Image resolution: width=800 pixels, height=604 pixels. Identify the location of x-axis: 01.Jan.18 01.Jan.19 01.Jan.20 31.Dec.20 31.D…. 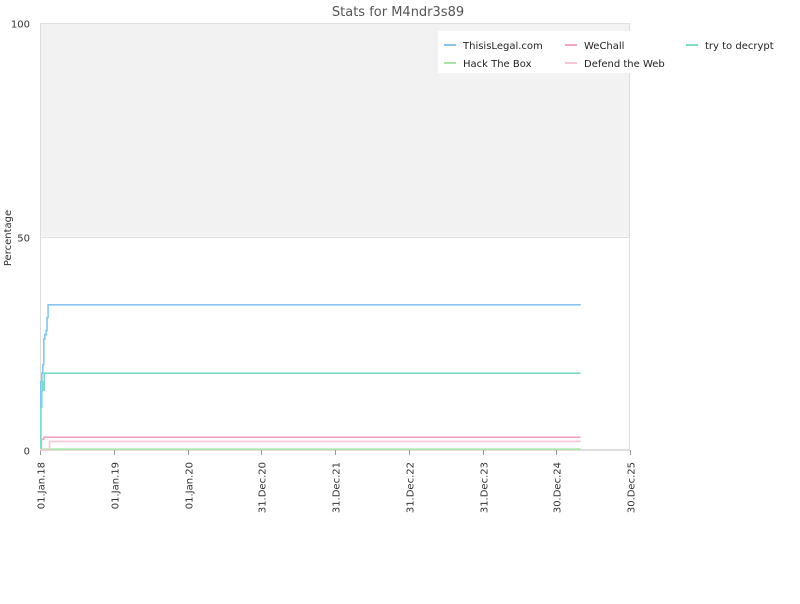
(337, 481).